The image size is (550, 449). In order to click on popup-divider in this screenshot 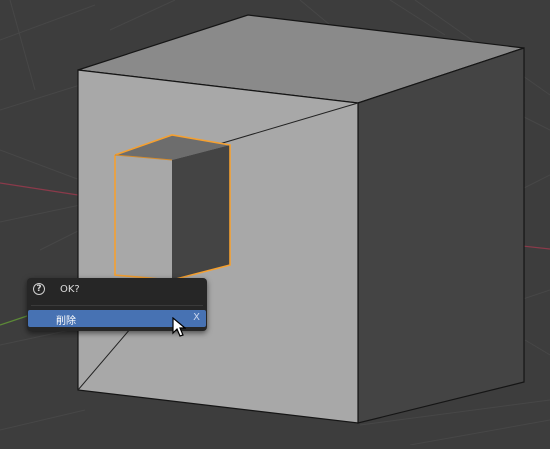, I will do `click(117, 305)`.